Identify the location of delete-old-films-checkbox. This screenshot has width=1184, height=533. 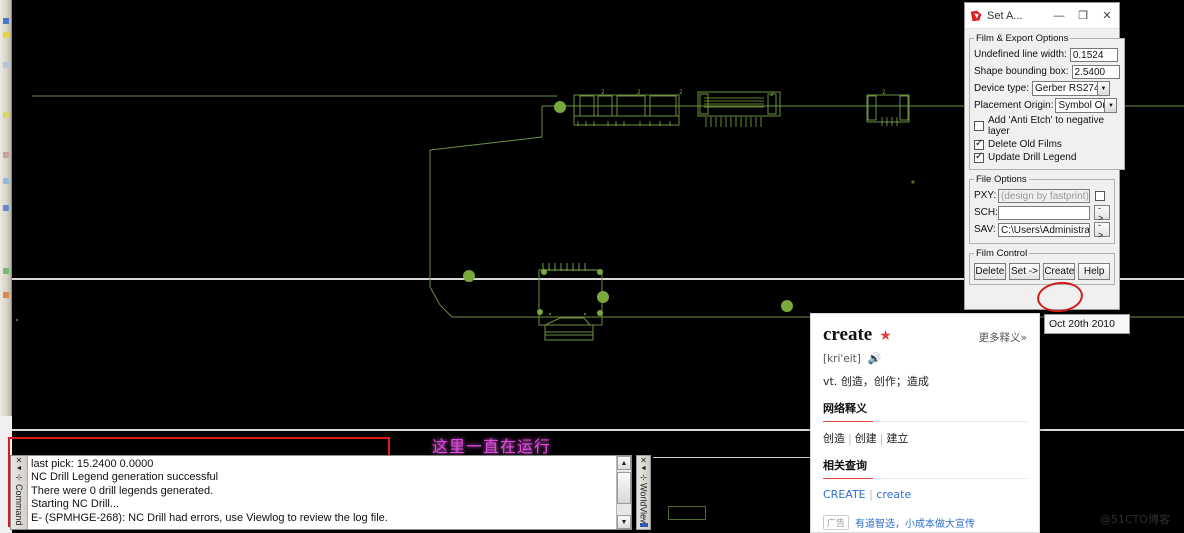
(979, 144).